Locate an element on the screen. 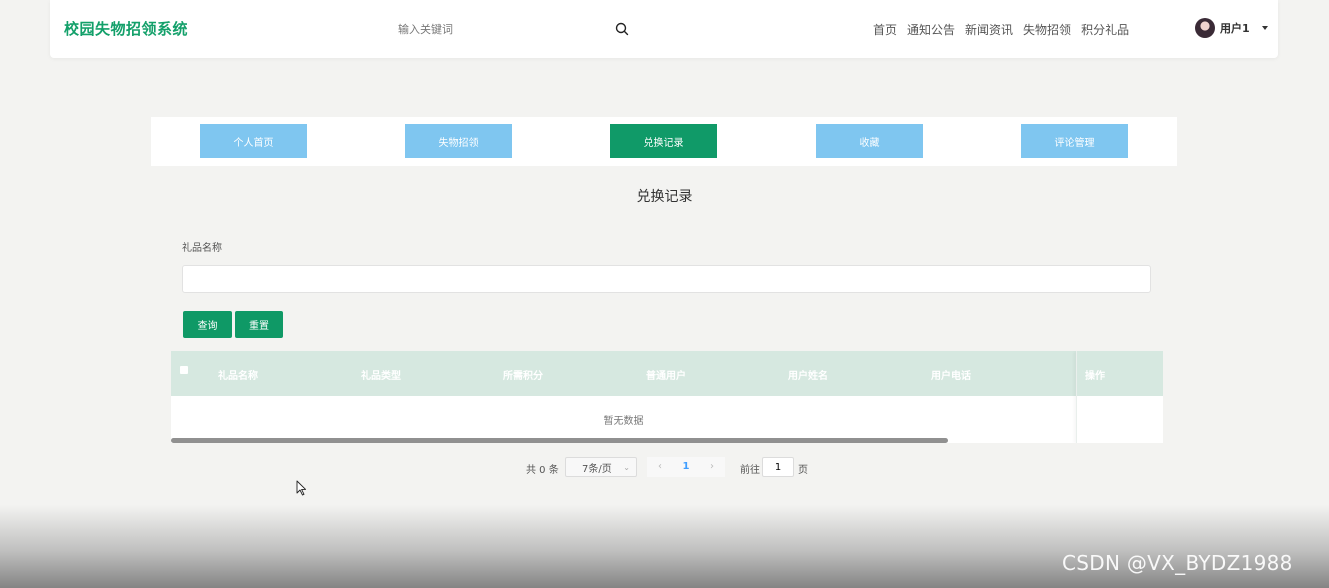  gift-name-input is located at coordinates (666, 279).